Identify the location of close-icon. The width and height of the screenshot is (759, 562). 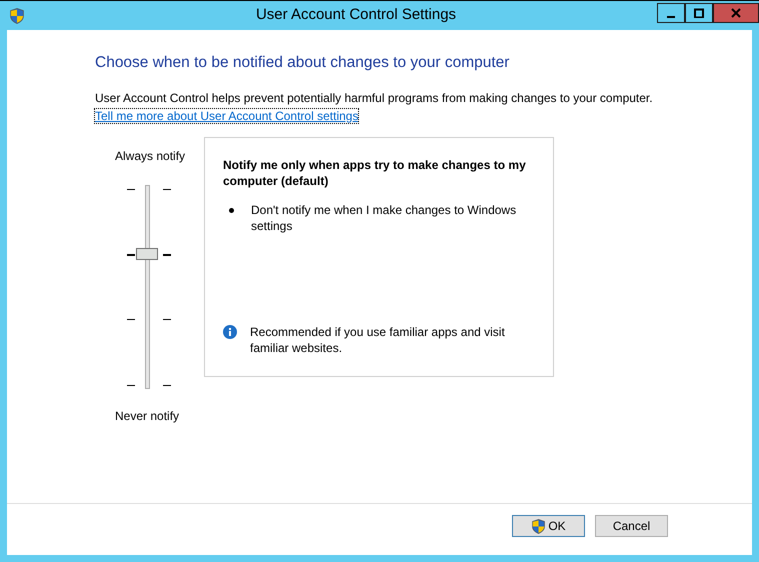
(736, 13).